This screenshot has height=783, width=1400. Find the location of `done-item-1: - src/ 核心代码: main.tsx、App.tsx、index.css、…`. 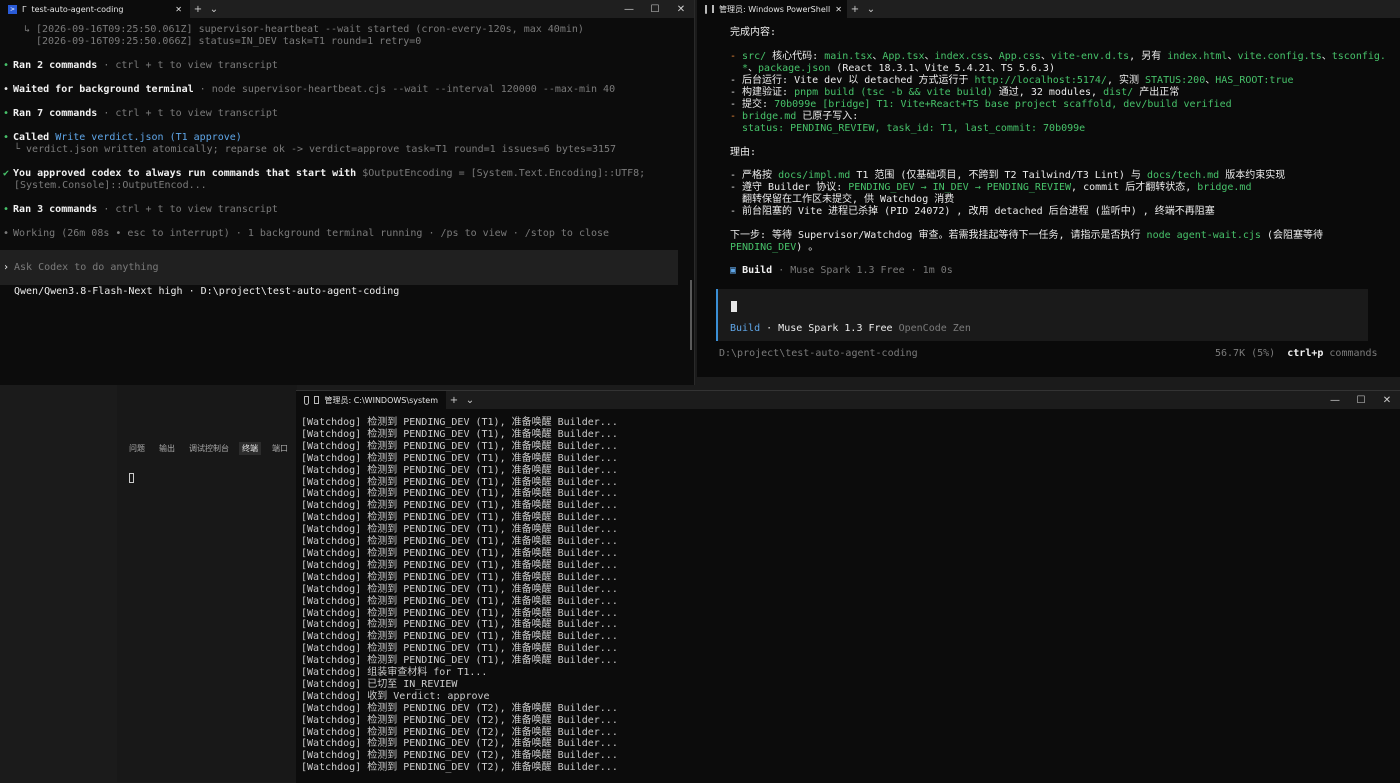

done-item-1: - src/ 核心代码: main.tsx、App.tsx、index.css、… is located at coordinates (1058, 56).